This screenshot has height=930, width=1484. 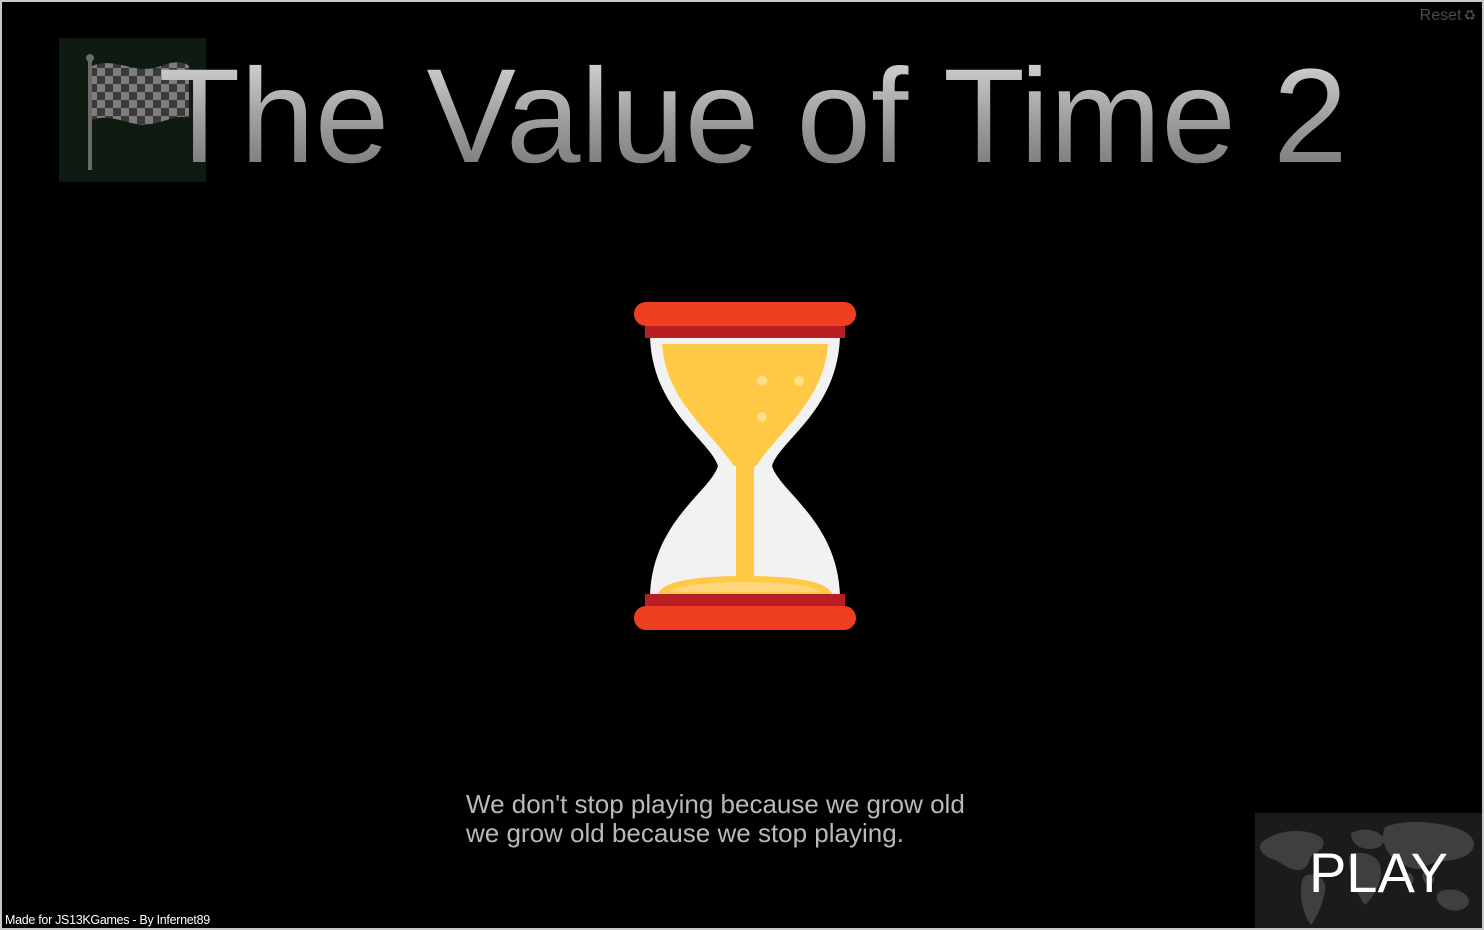 I want to click on play-button: PLAY, so click(x=1368, y=870).